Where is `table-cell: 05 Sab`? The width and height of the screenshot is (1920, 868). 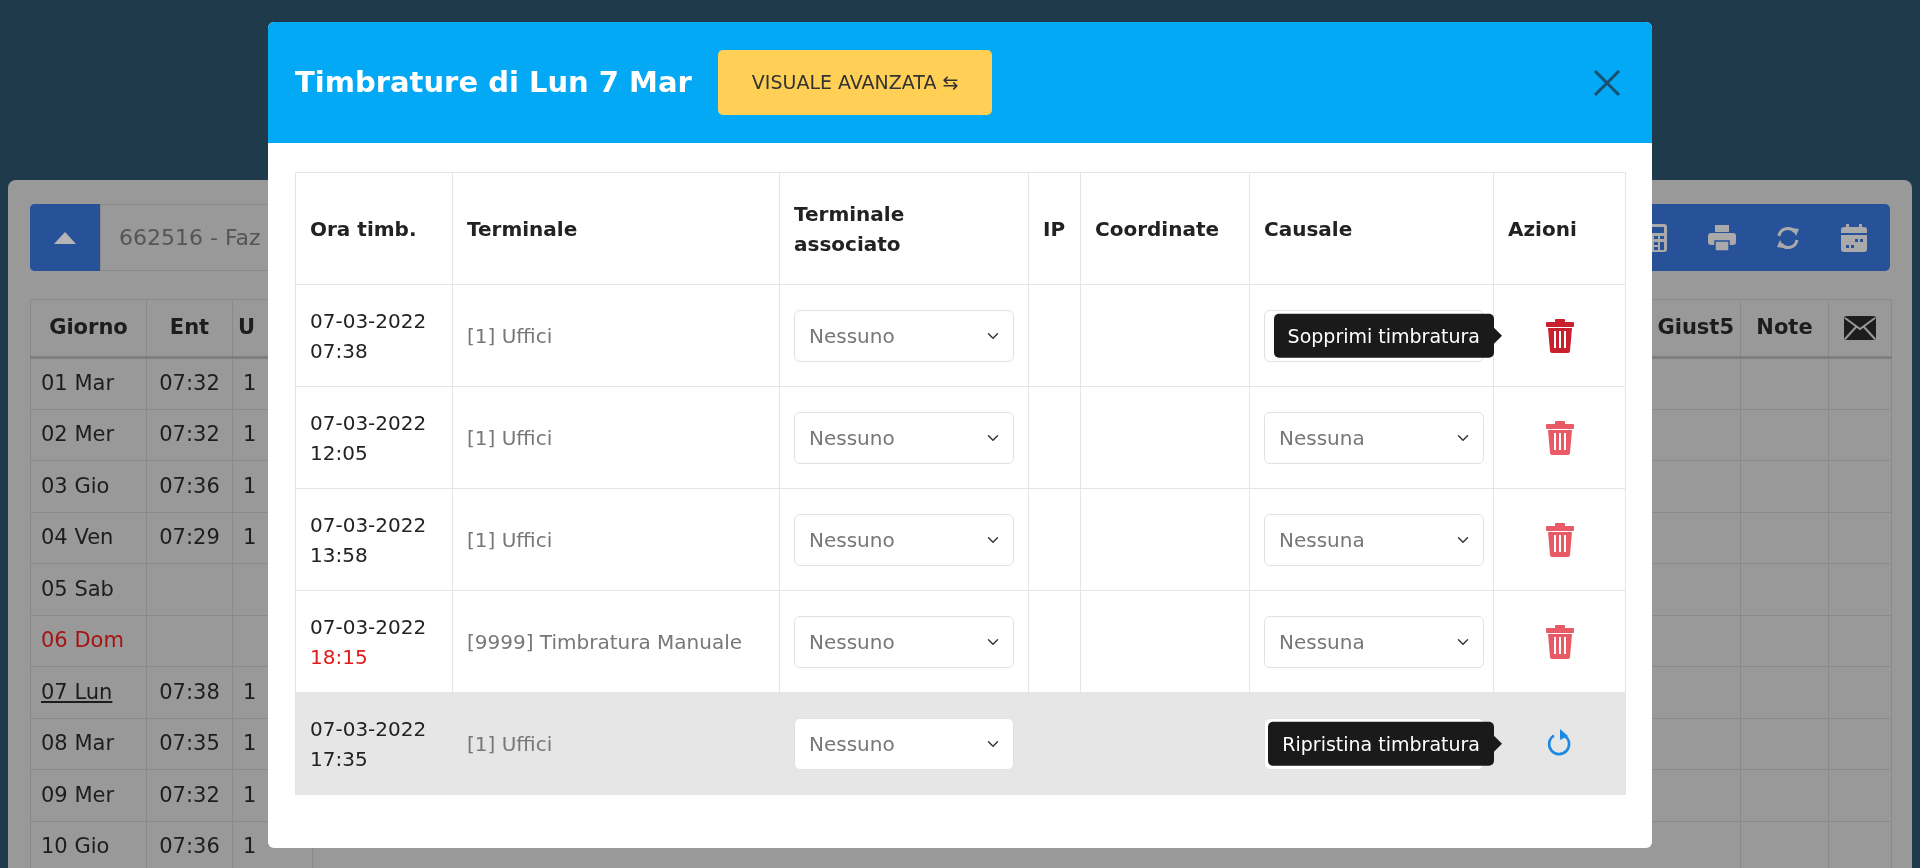
table-cell: 05 Sab is located at coordinates (77, 588).